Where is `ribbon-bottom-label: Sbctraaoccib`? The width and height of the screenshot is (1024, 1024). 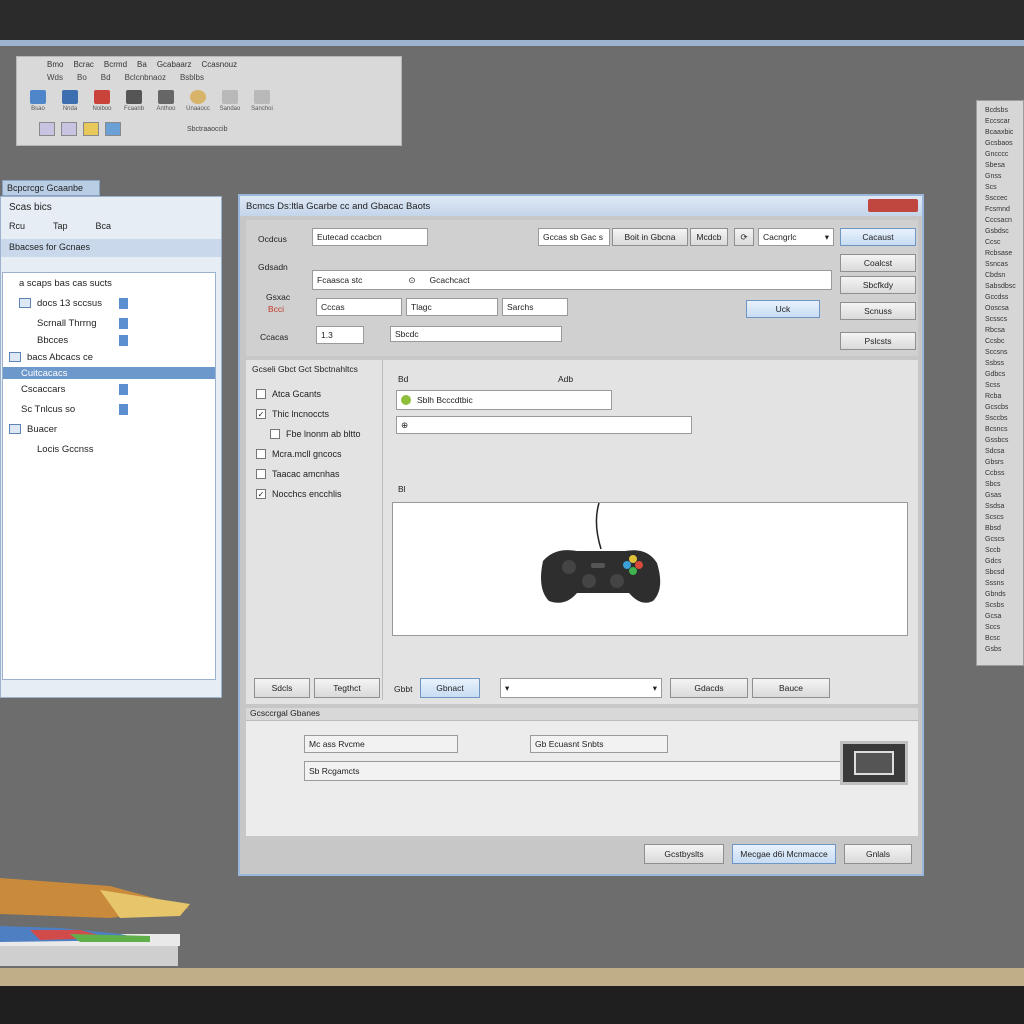
ribbon-bottom-label: Sbctraaoccib is located at coordinates (207, 129).